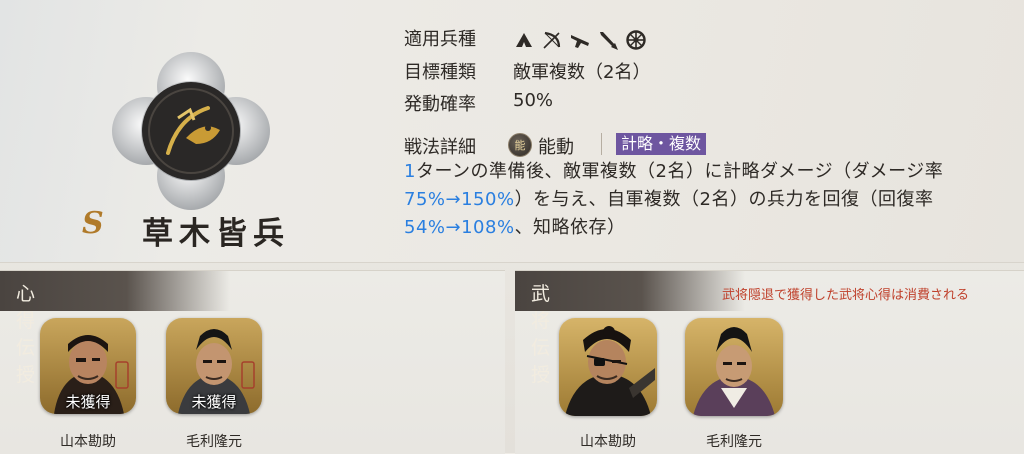 The height and width of the screenshot is (454, 1024). What do you see at coordinates (216, 234) in the screenshot?
I see `skill-name: 草木皆兵` at bounding box center [216, 234].